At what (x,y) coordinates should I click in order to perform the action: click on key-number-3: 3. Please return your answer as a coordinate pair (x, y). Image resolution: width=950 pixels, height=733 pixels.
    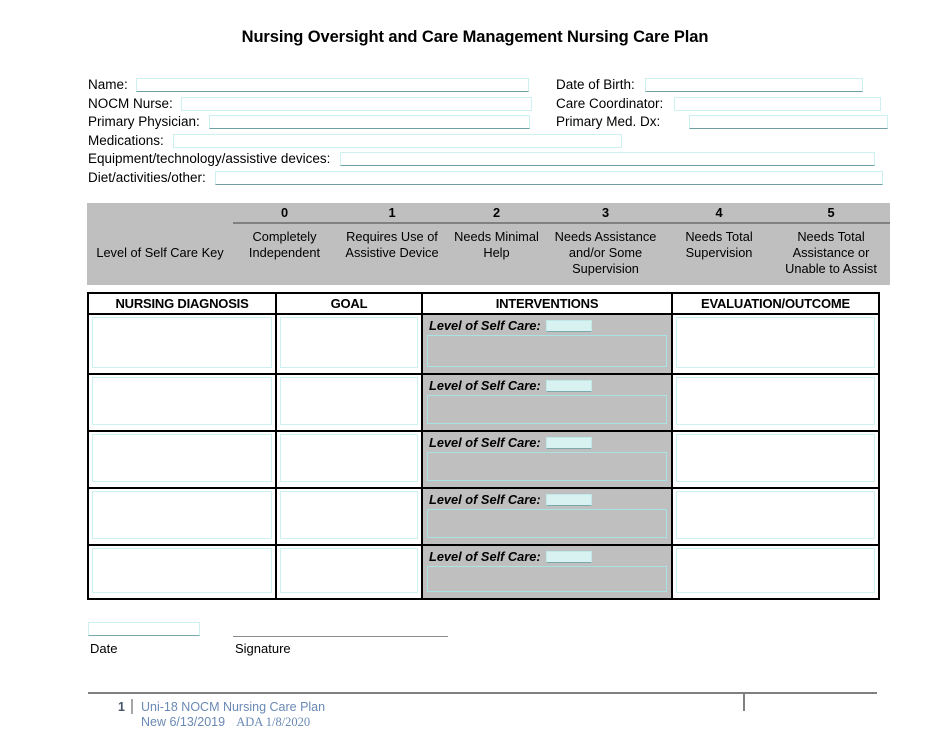
    Looking at the image, I should click on (605, 213).